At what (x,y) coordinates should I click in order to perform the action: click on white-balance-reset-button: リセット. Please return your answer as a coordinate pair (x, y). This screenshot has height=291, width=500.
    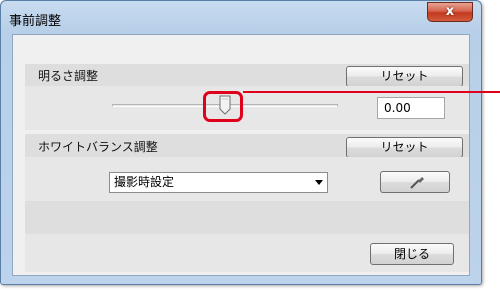
    Looking at the image, I should click on (404, 147).